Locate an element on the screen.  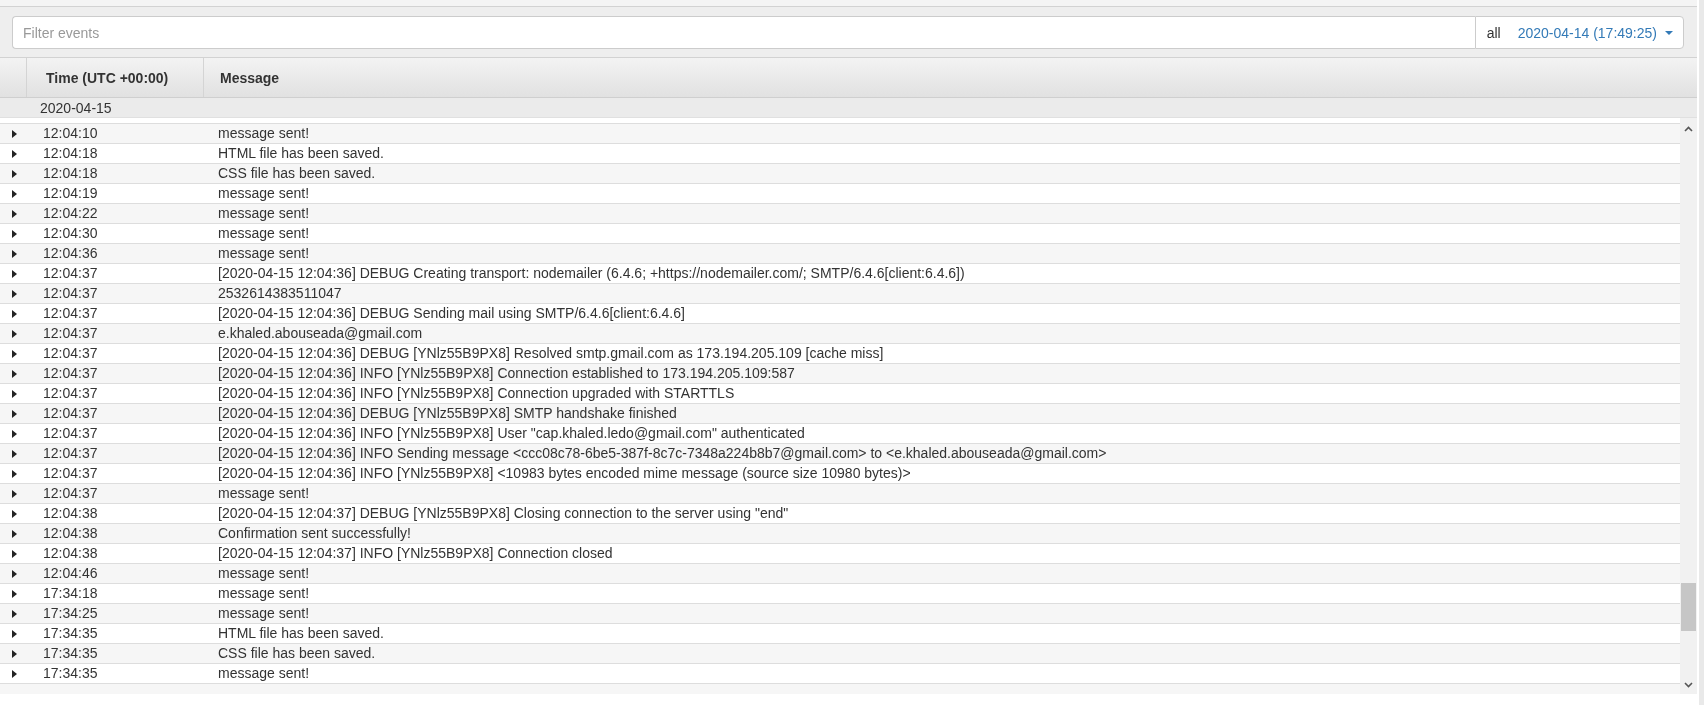
message-text: [2020-04-15 12:04:36] DEBUG Creating transport: nodemailer (6.4.6; +https://nodemailer.com/; SMTP/6.4.6[client:6.4.6]) is located at coordinates (591, 273).